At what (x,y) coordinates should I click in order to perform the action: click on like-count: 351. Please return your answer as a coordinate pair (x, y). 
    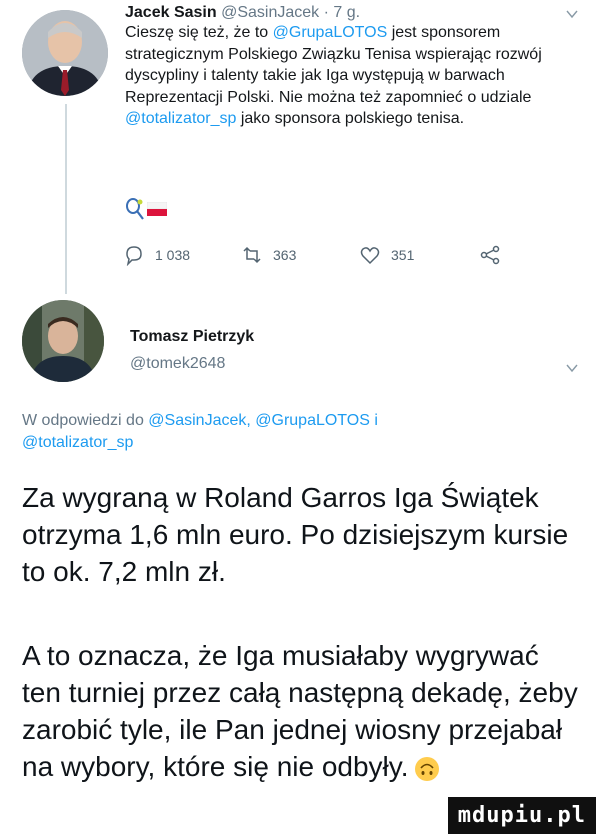
    Looking at the image, I should click on (403, 255).